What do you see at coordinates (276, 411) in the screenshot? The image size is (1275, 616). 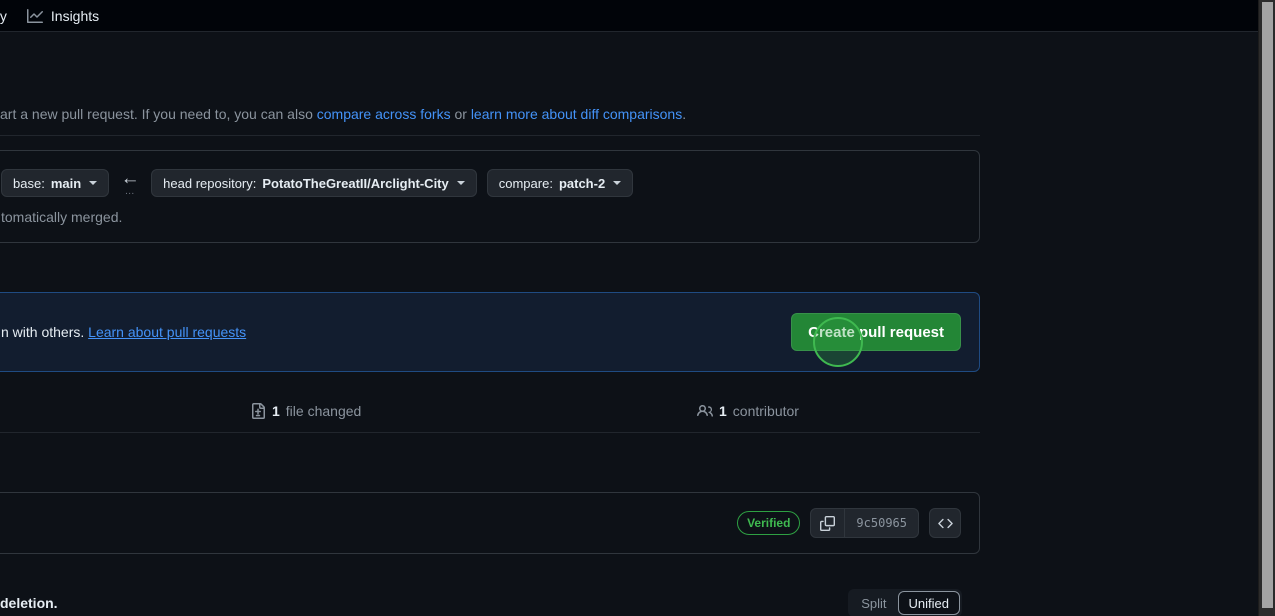 I see `files-changed-count: 1` at bounding box center [276, 411].